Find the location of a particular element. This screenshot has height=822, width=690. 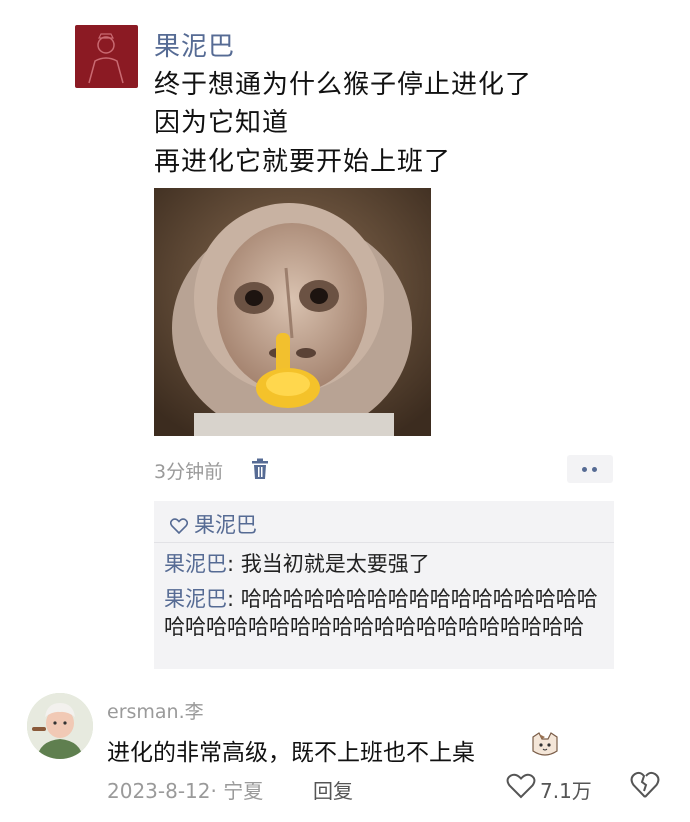

more-dots-icon is located at coordinates (590, 469).